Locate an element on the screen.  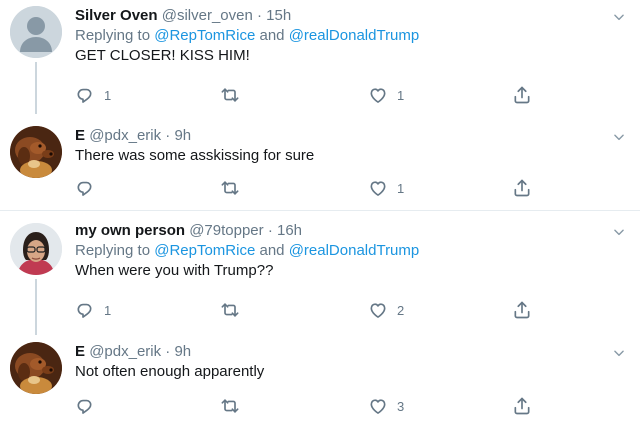
tweet-text: Not often enough apparently is located at coordinates (170, 371).